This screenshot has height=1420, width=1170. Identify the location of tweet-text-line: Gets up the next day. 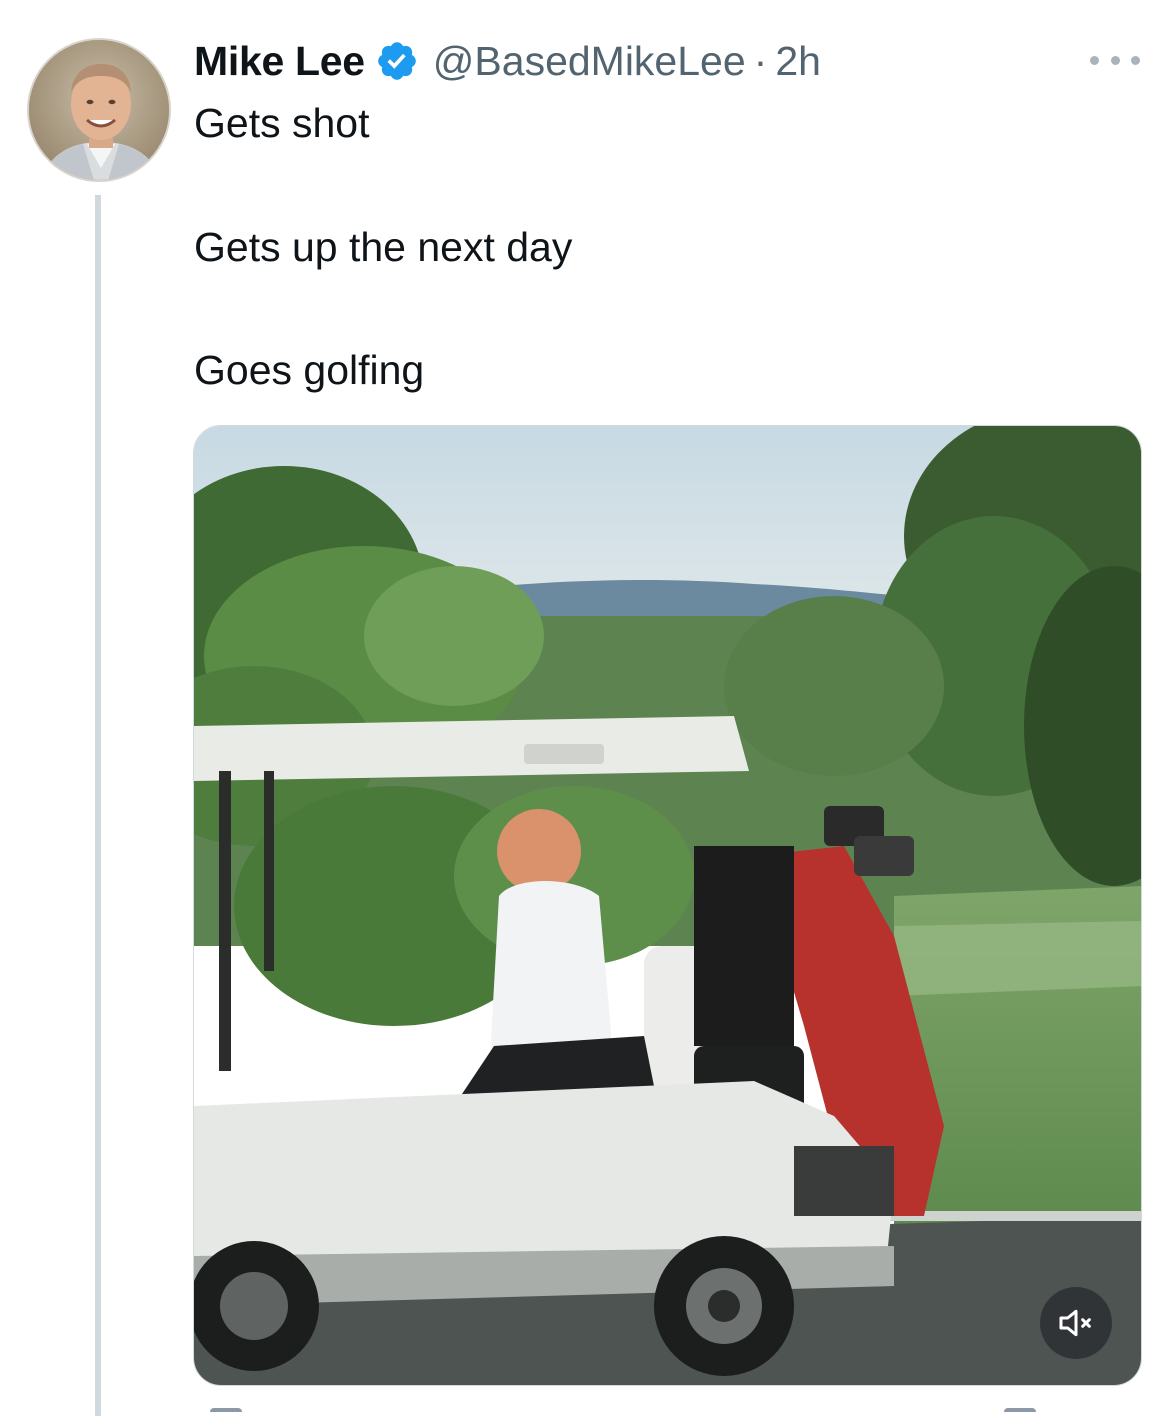
(383, 247).